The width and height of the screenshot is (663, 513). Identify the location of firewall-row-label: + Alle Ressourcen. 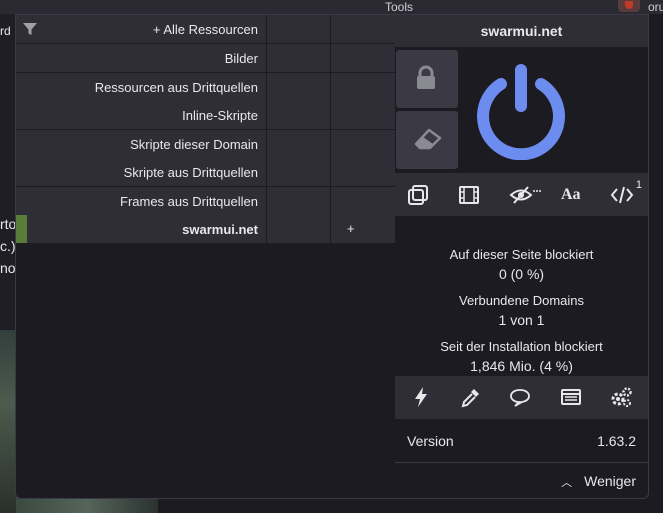
(205, 29).